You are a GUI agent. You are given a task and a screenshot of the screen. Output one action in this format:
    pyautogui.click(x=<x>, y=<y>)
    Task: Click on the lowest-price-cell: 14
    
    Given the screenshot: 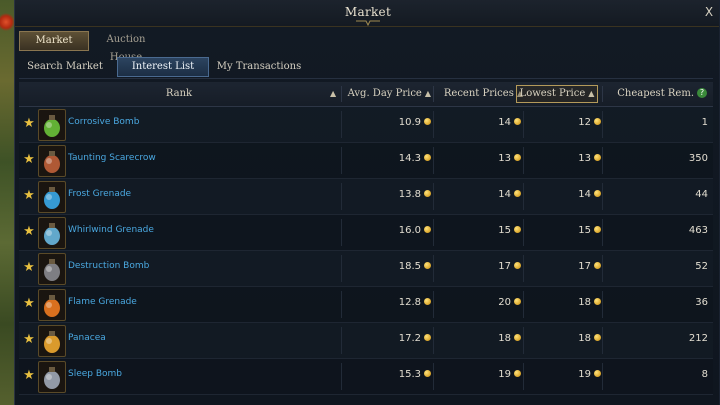 What is the action you would take?
    pyautogui.click(x=560, y=194)
    